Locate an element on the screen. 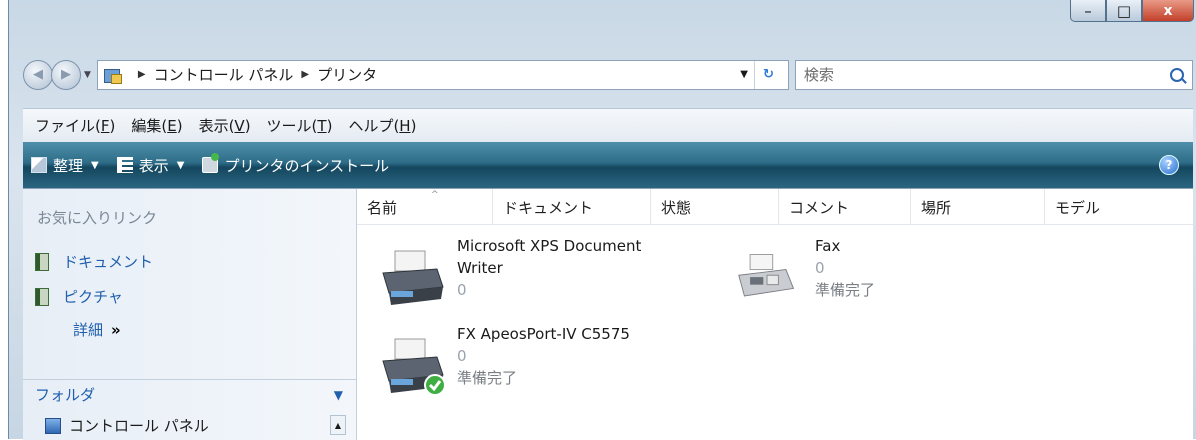  minimize-icon: – is located at coordinates (1088, 10).